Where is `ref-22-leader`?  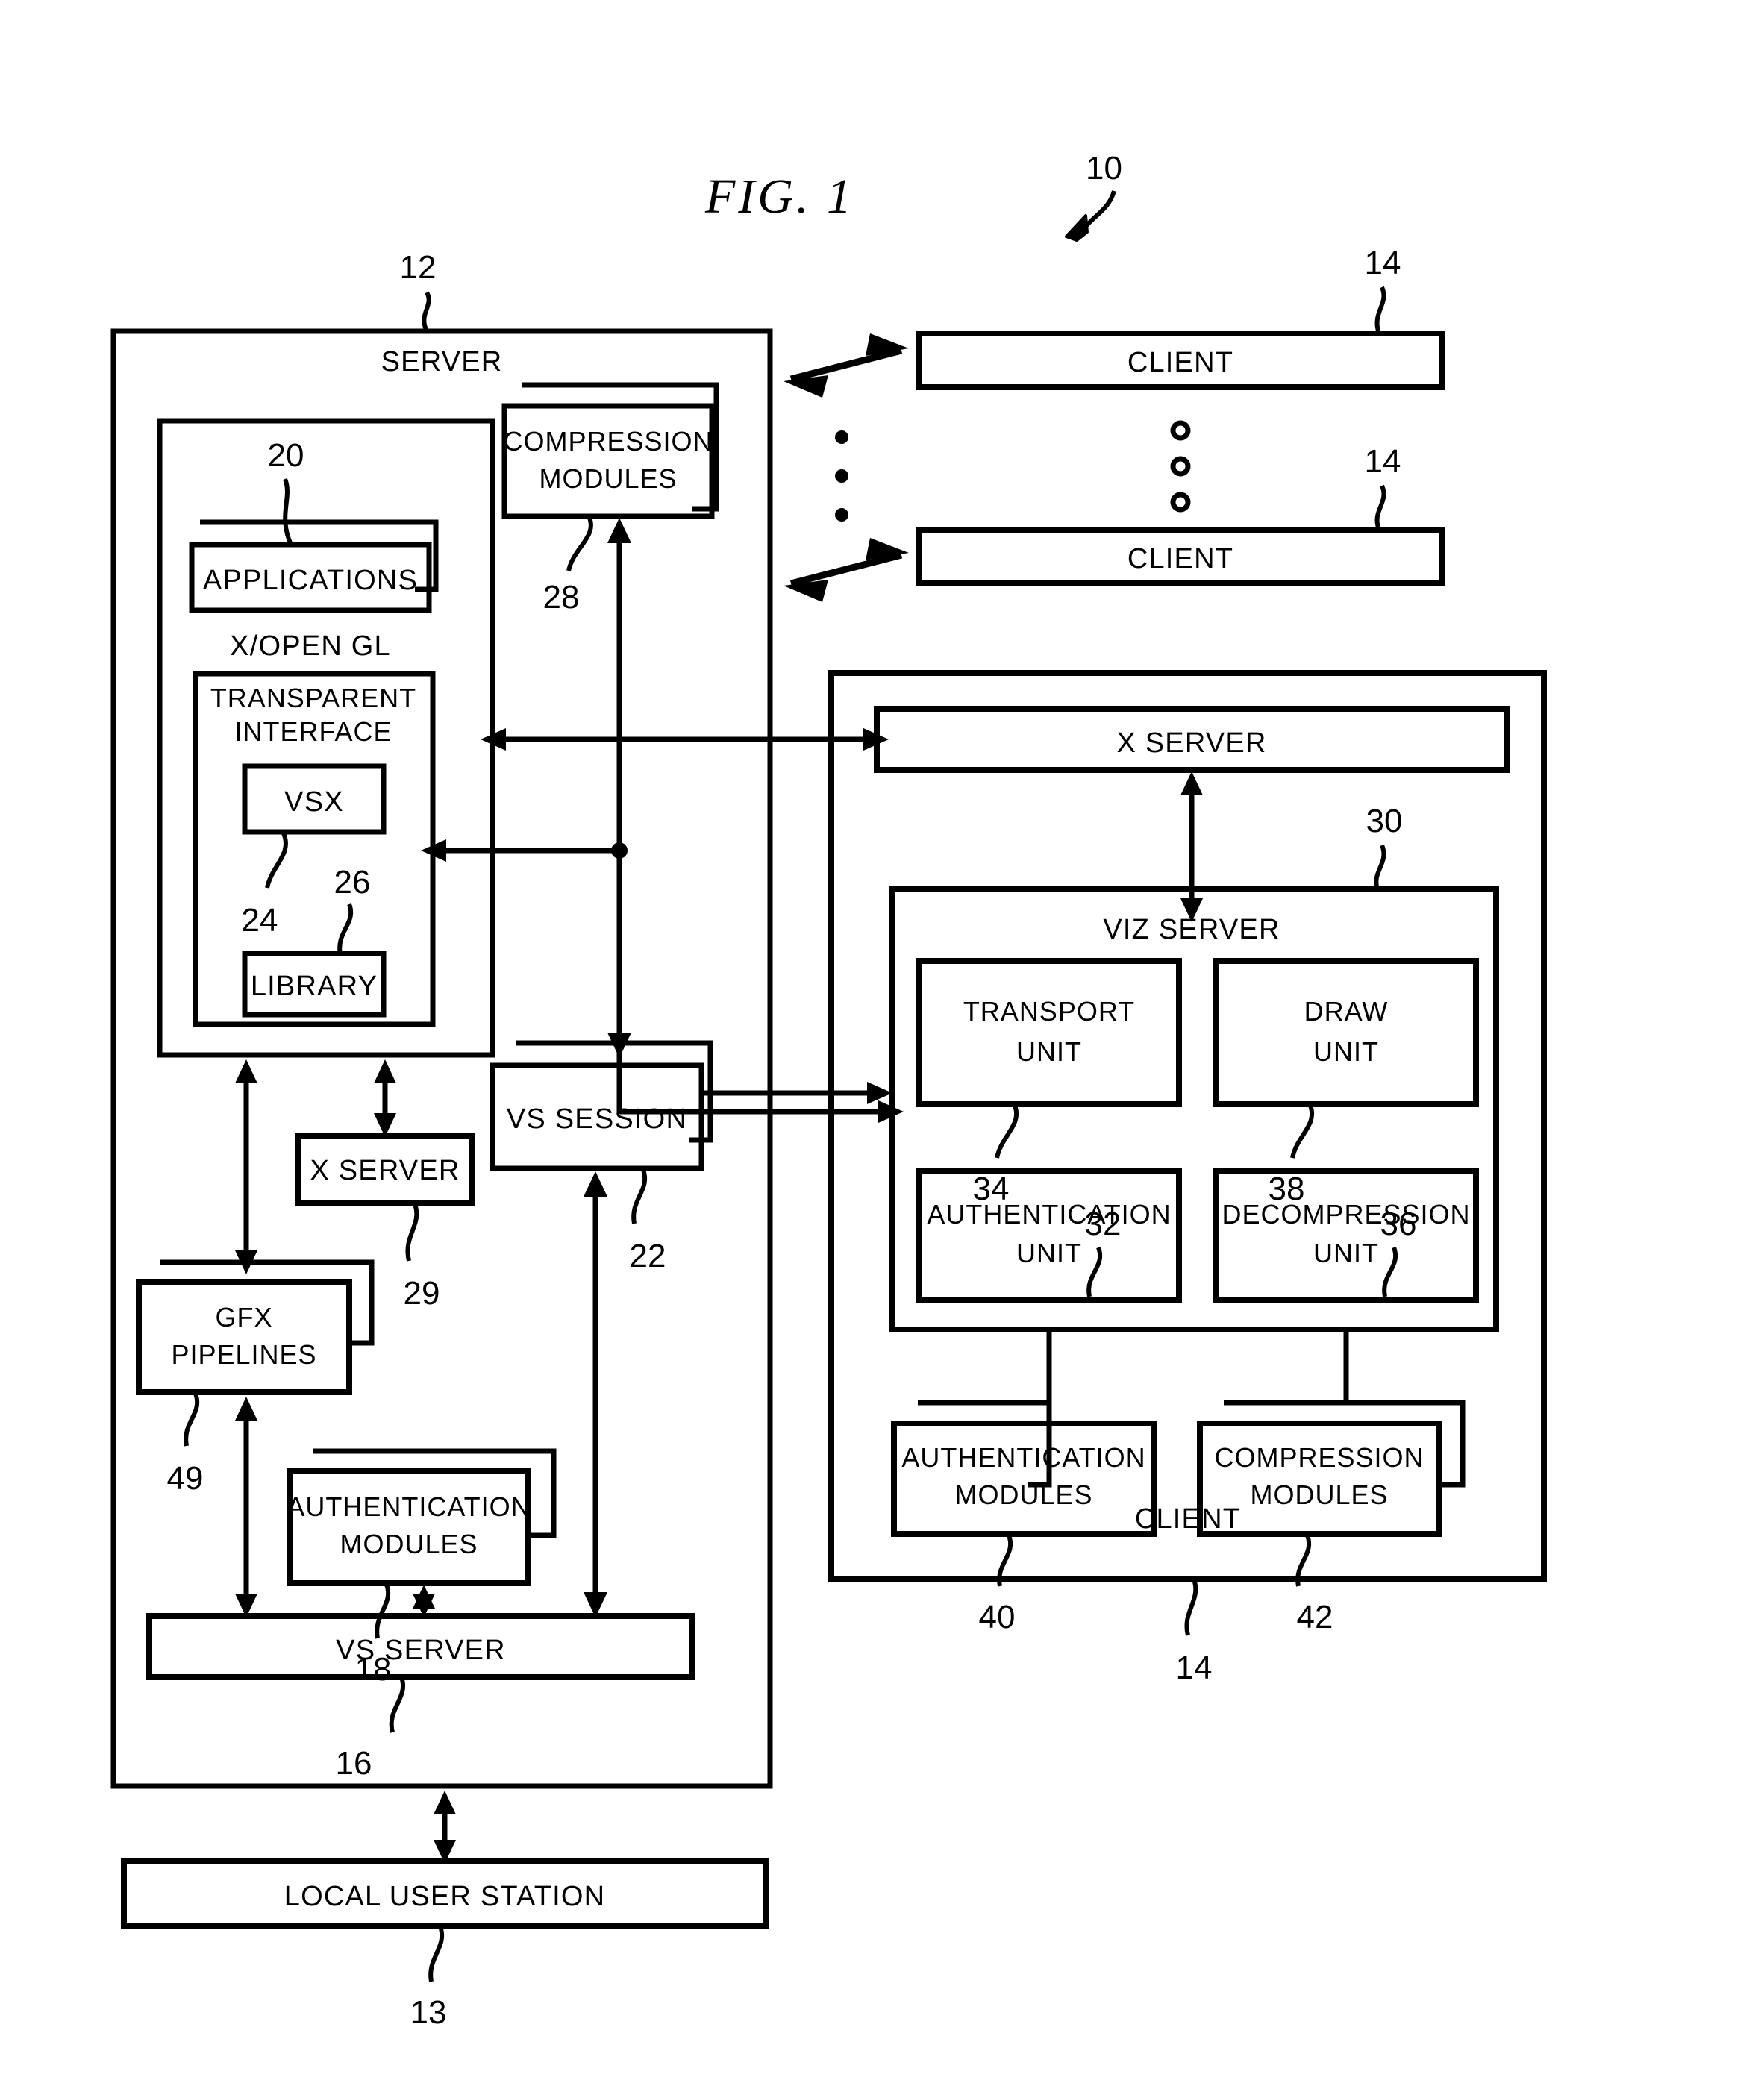
ref-22-leader is located at coordinates (639, 1196).